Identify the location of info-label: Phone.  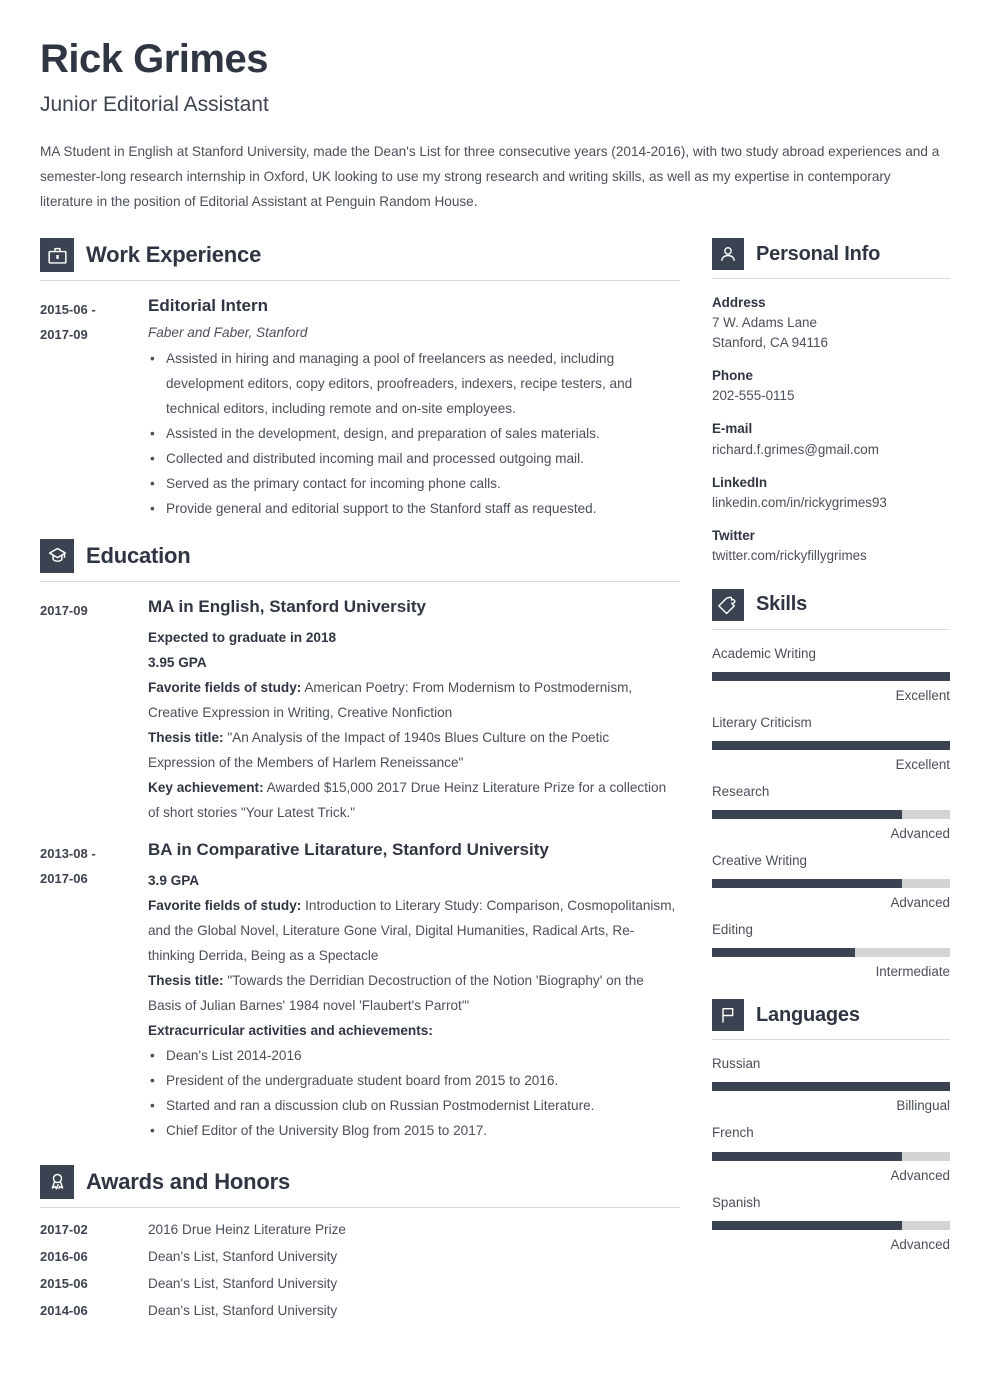
(732, 376).